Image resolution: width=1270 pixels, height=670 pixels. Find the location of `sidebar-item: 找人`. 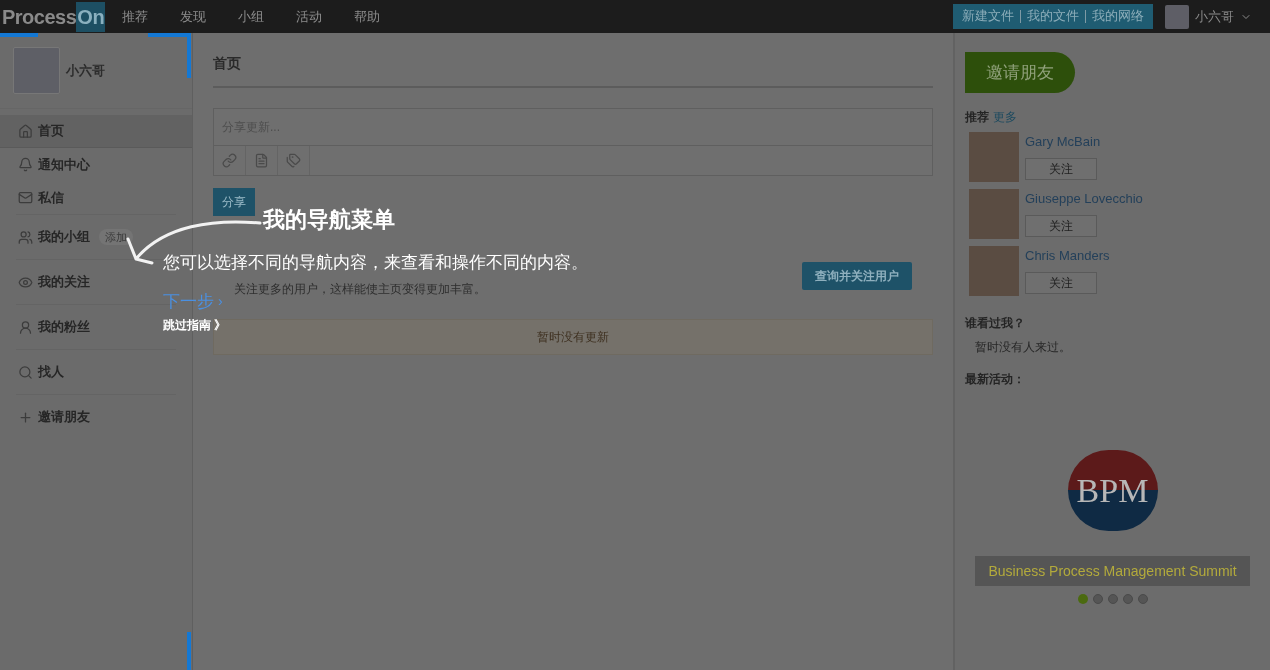

sidebar-item: 找人 is located at coordinates (67, 372).